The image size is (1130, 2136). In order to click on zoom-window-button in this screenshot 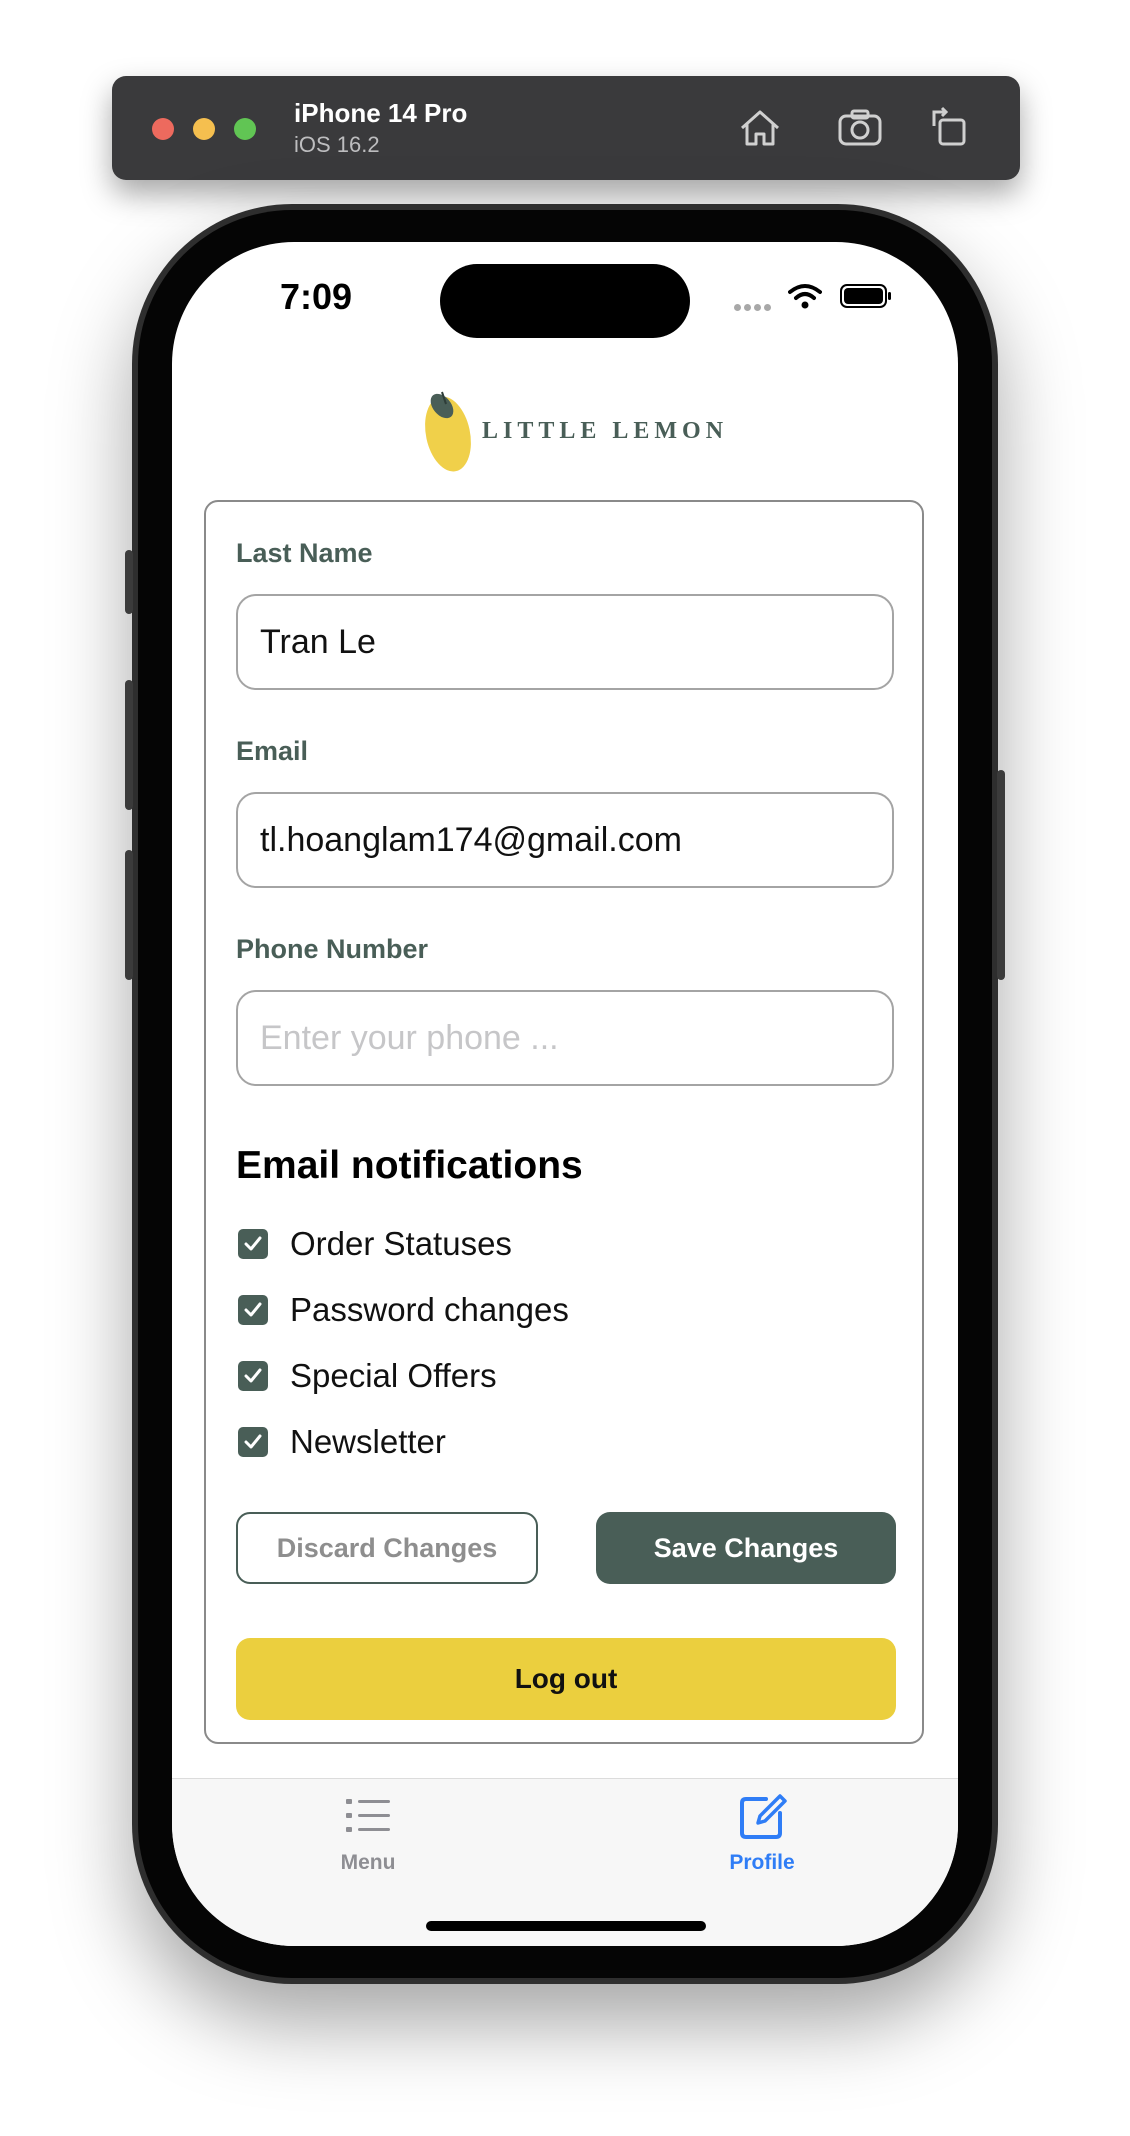, I will do `click(245, 129)`.